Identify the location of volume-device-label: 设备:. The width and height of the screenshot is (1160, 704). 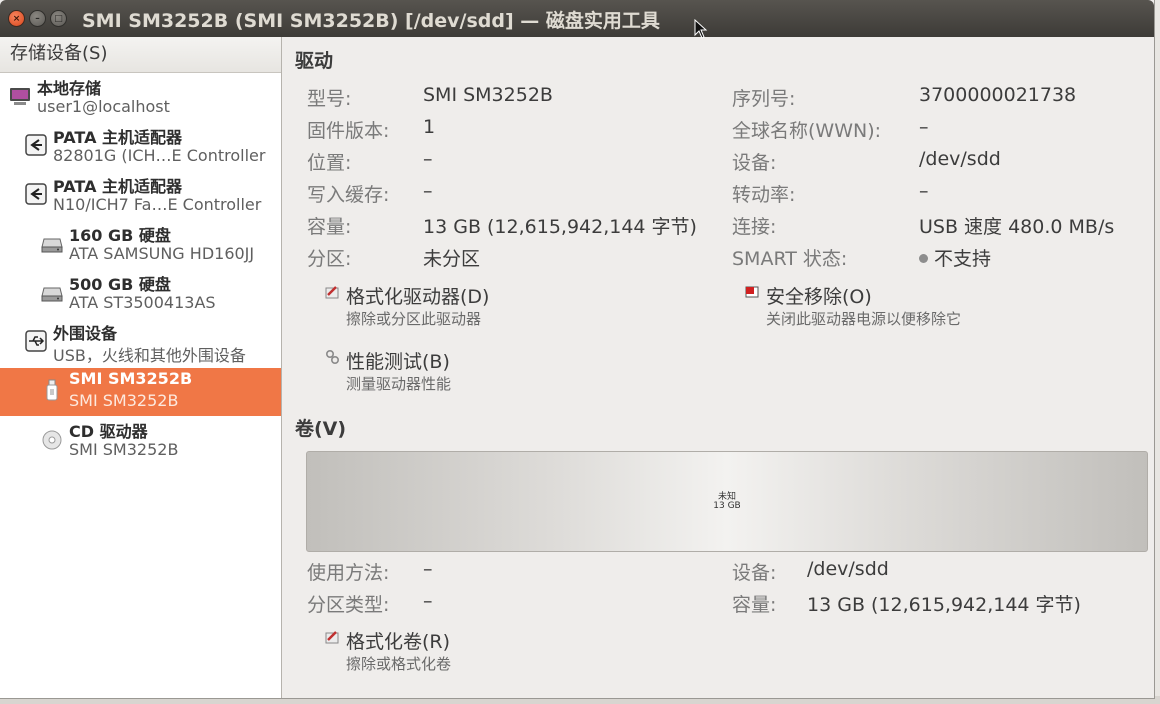
(754, 573).